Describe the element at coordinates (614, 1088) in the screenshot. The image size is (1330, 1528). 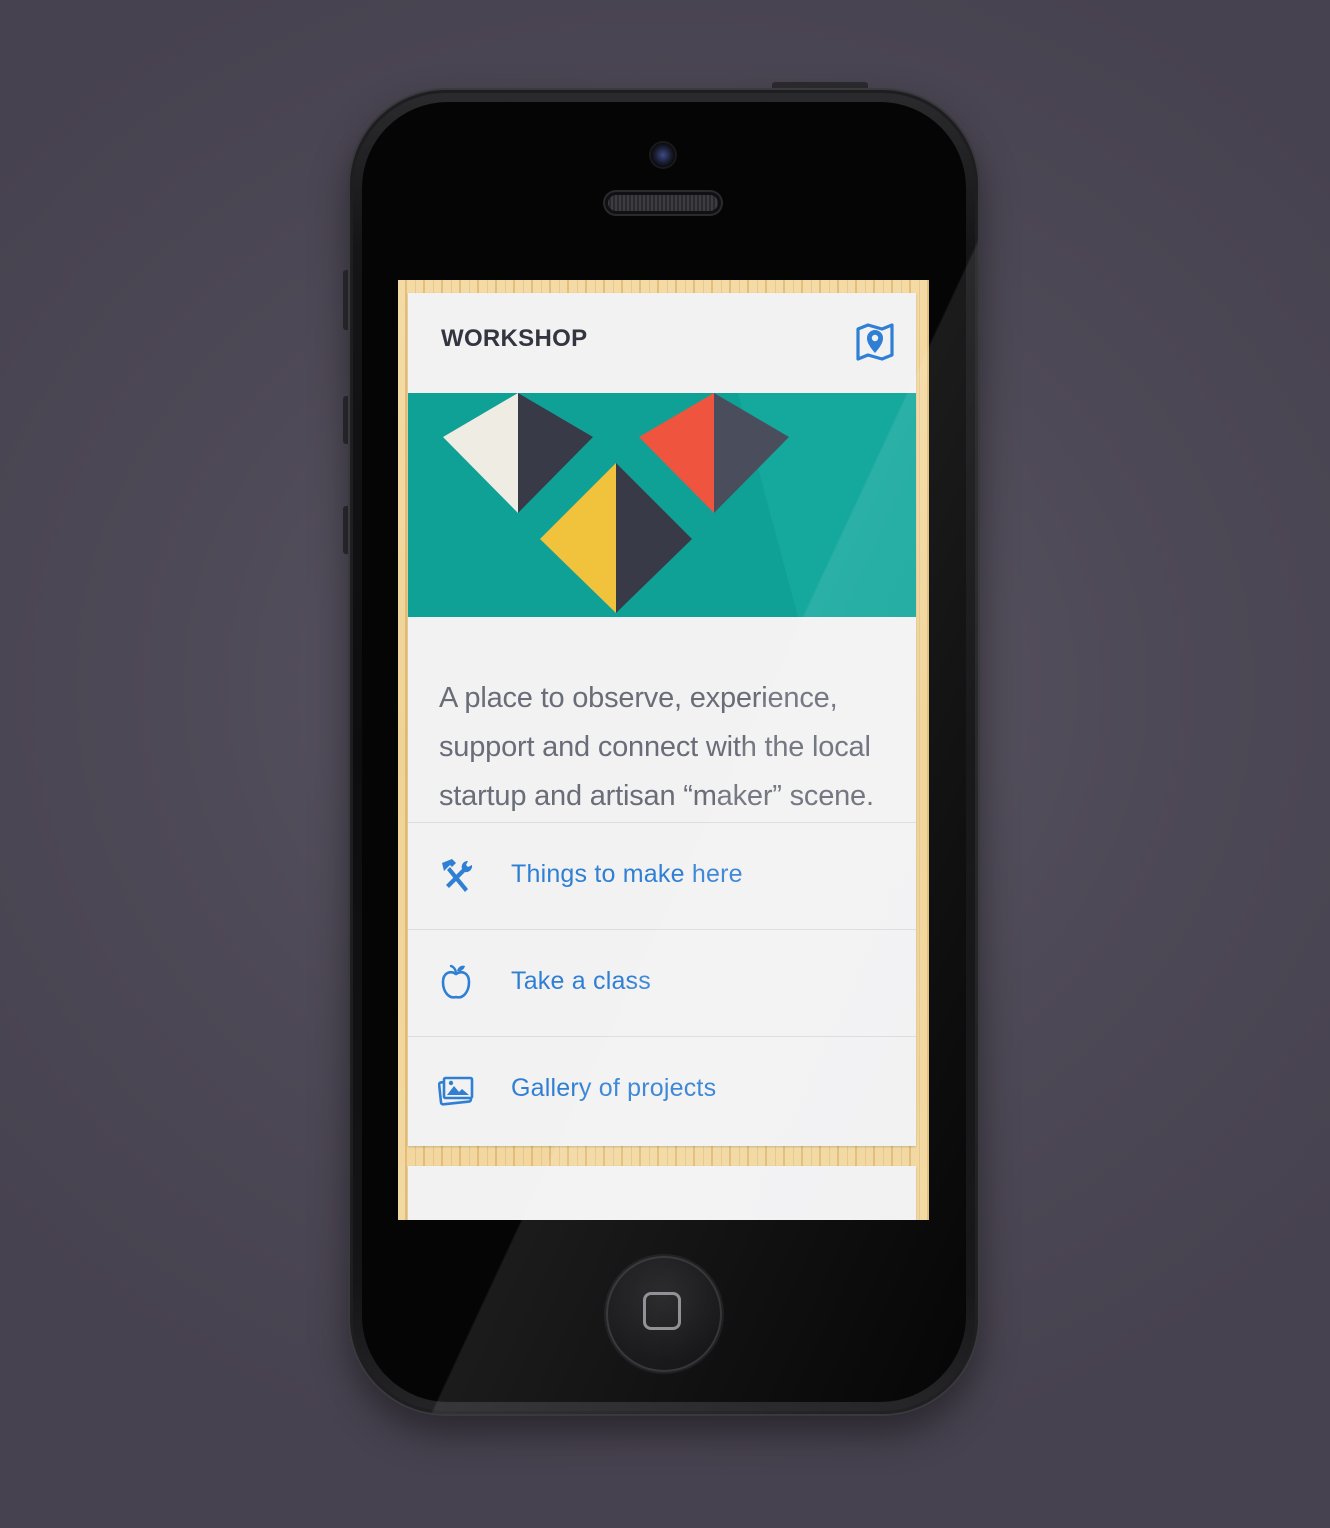
I see `menu-item-label: Gallery of projects` at that location.